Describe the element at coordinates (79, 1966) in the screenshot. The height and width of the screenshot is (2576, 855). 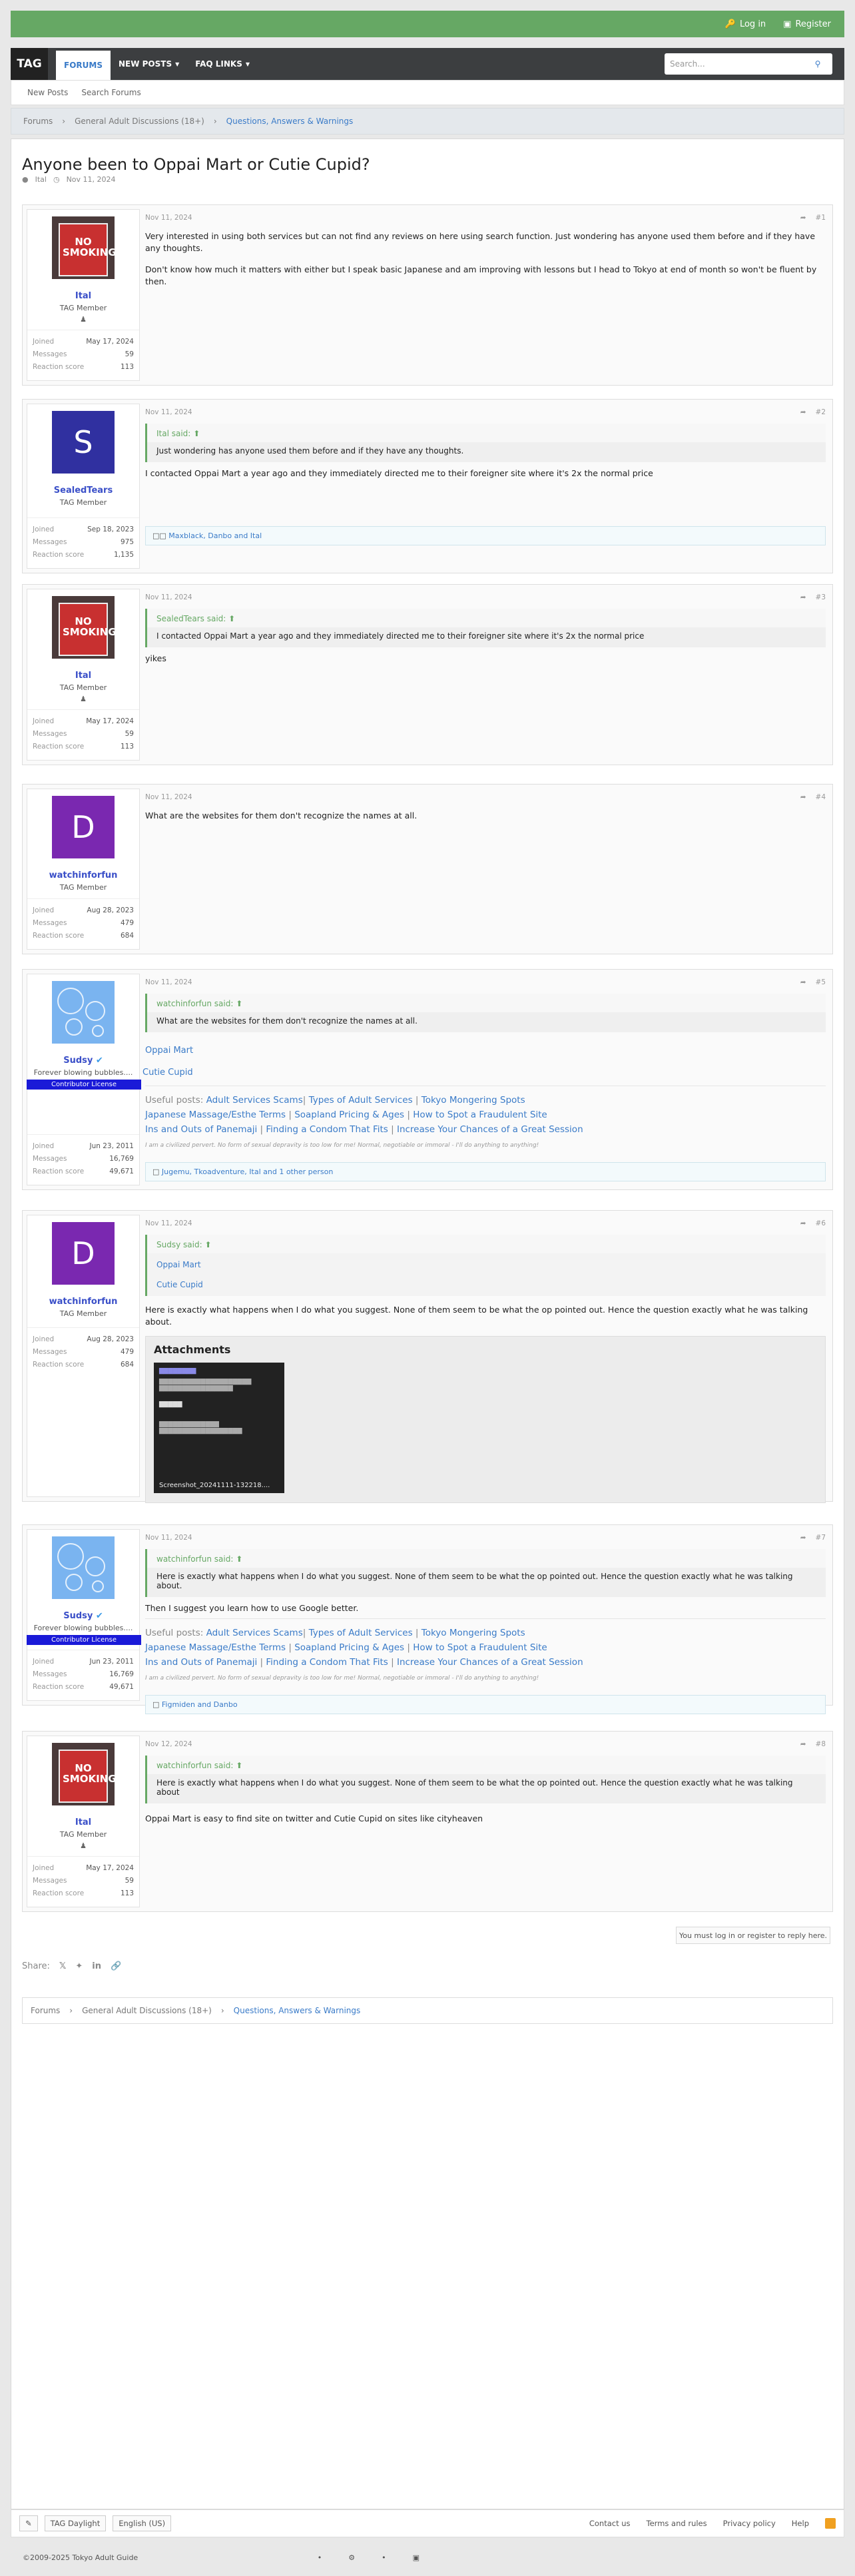
I see `bluesky-icon: ✦` at that location.